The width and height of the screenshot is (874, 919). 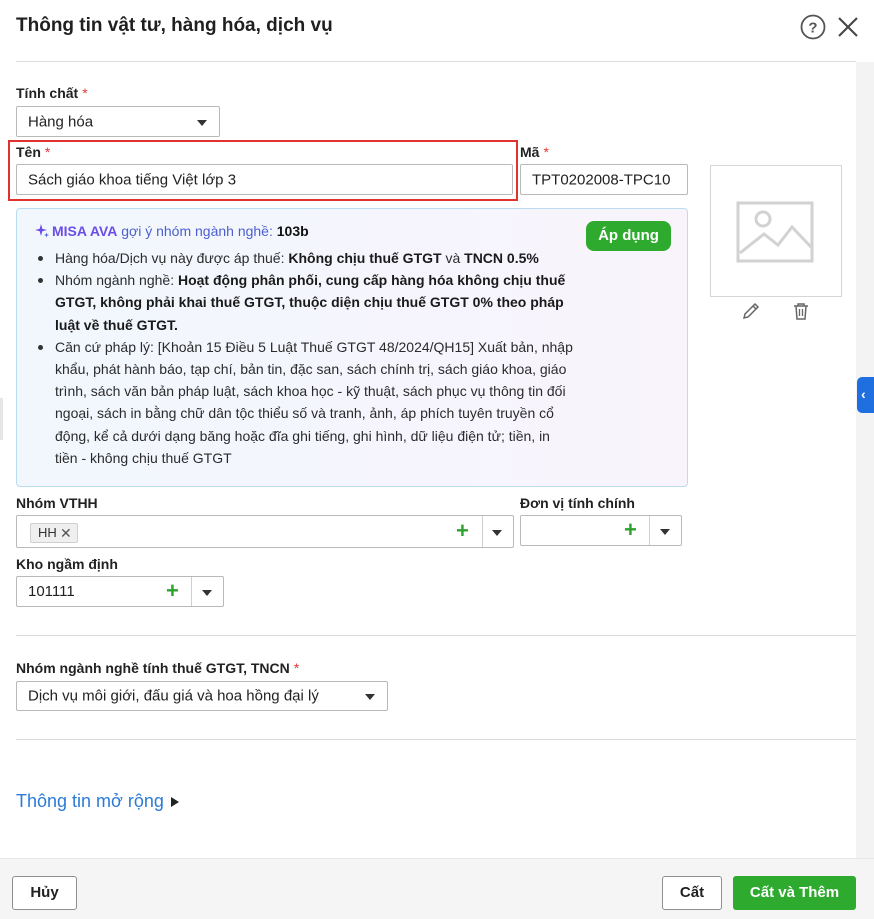 I want to click on extended-info-label: Thông tin mở rộng, so click(x=90, y=801).